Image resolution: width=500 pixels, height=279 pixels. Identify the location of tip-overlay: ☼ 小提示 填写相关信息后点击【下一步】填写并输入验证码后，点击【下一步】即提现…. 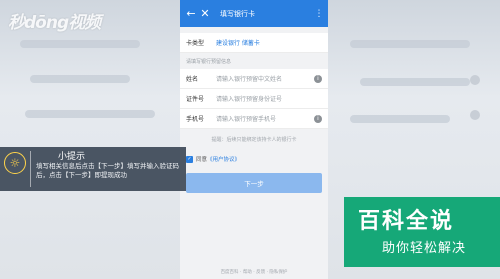
(93, 169).